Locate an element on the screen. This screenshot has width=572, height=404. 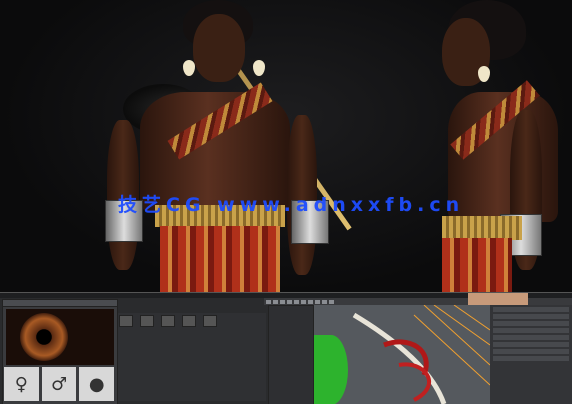
attribute-panel is located at coordinates (531, 354).